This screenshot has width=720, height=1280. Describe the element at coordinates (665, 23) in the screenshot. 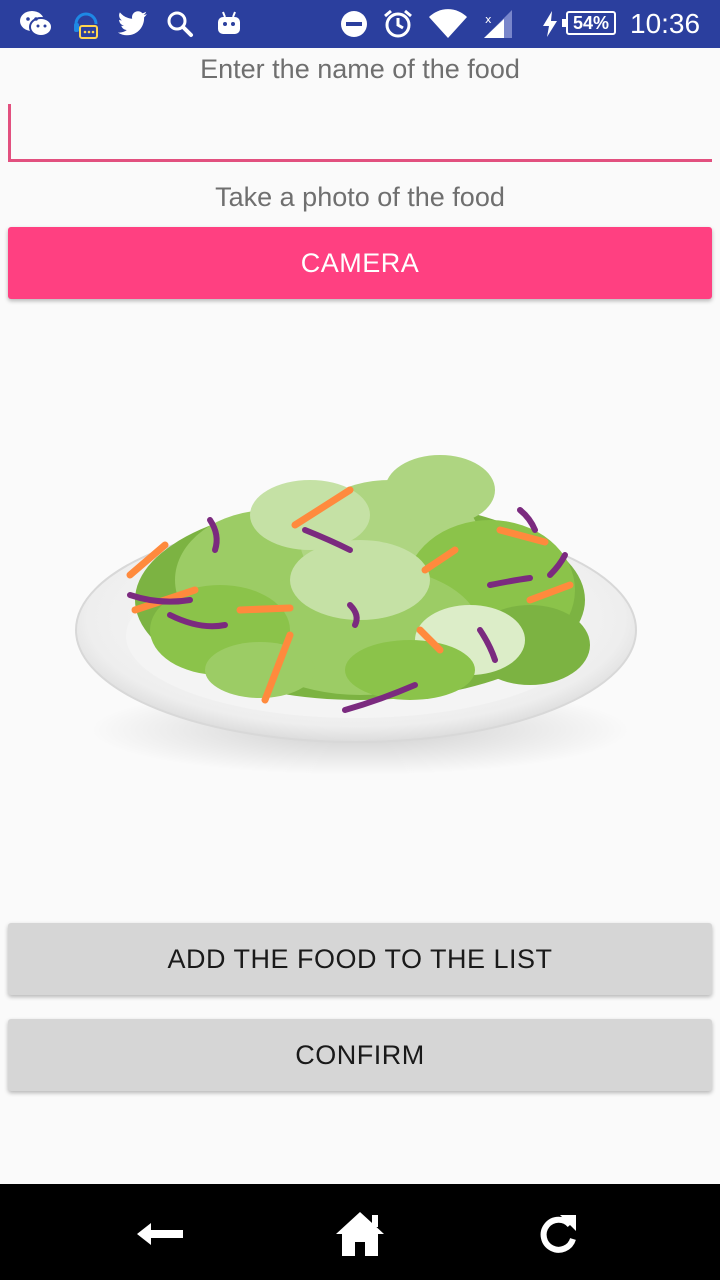

I see `status-clock: 10:36` at that location.